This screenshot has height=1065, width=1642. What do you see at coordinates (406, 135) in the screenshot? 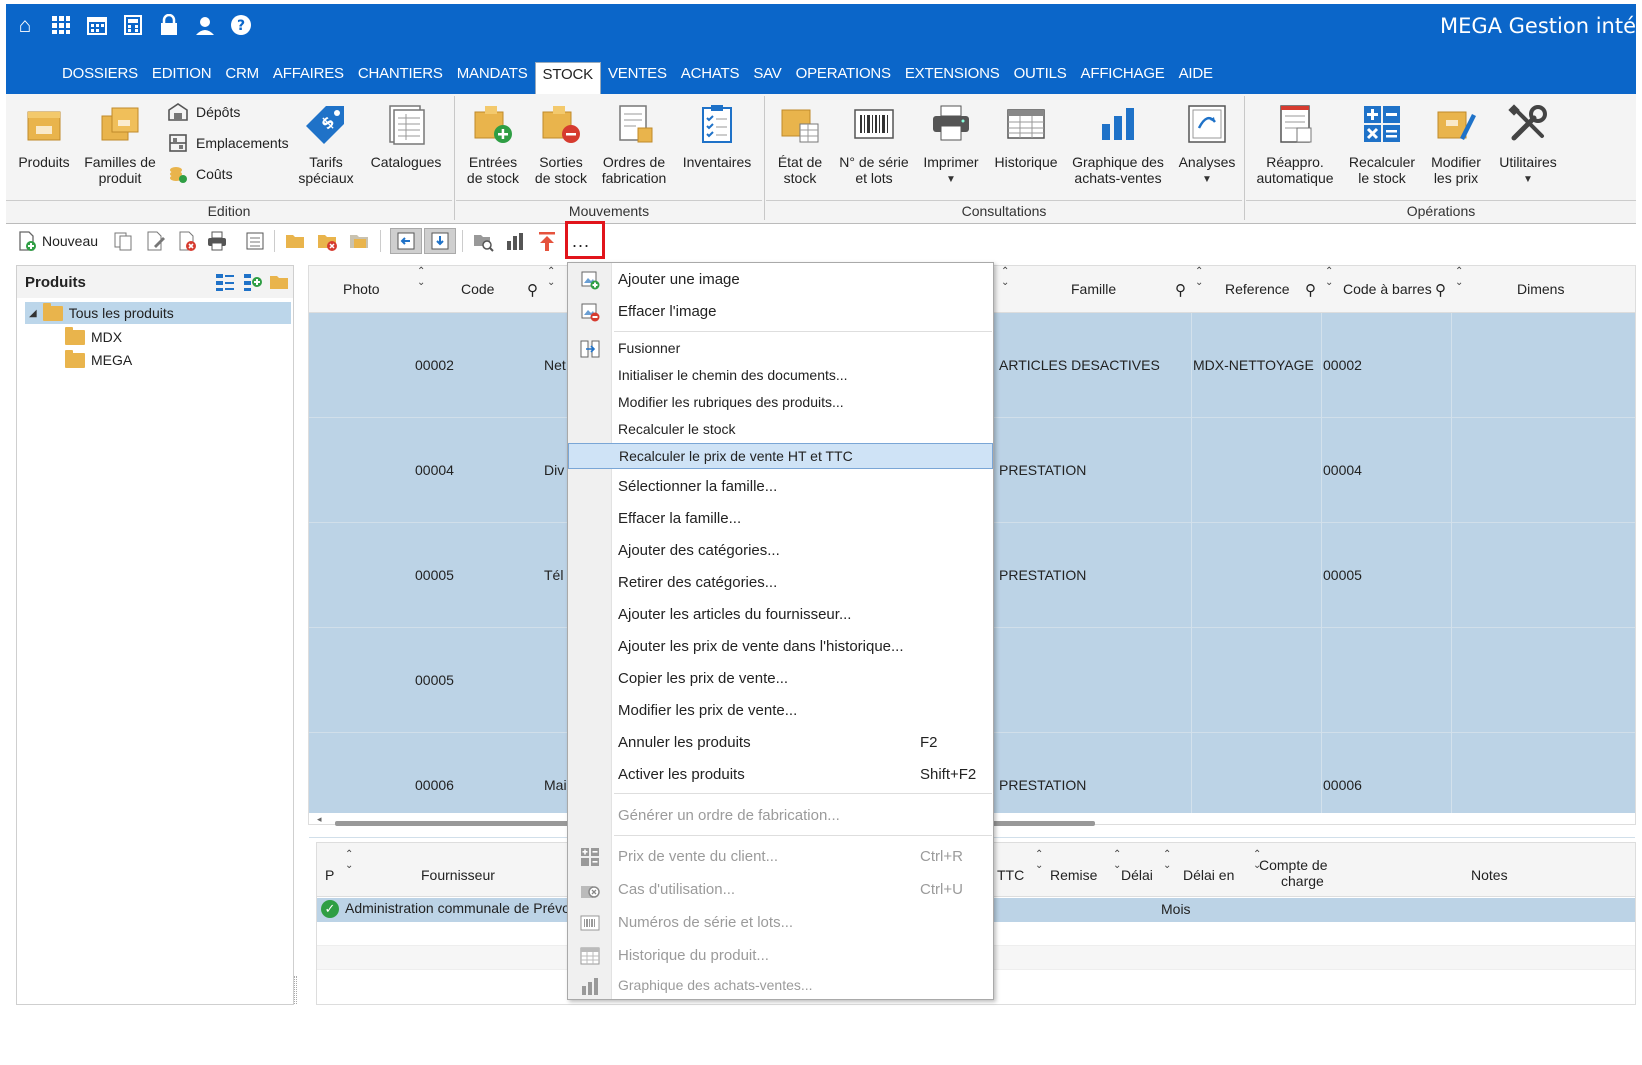
I see `catalogues-button: Catalogues` at bounding box center [406, 135].